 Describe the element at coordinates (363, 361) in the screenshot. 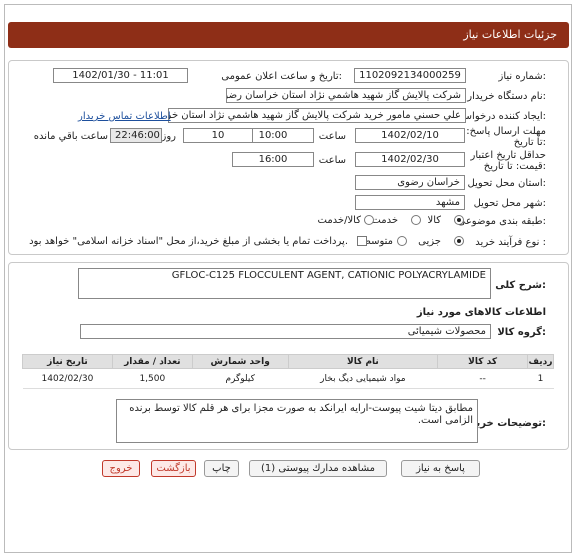

I see `col-name: نام كالا` at that location.